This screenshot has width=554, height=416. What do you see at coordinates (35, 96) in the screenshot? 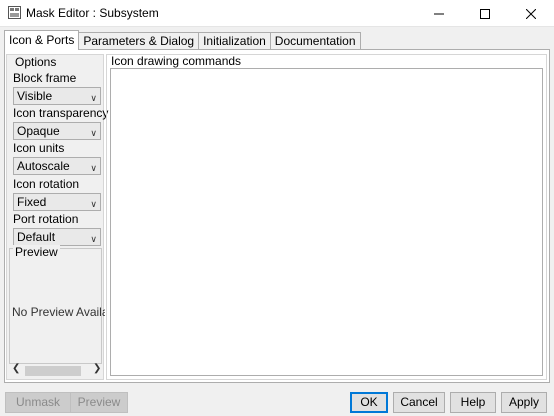
I see `block-frame-value: Visible` at bounding box center [35, 96].